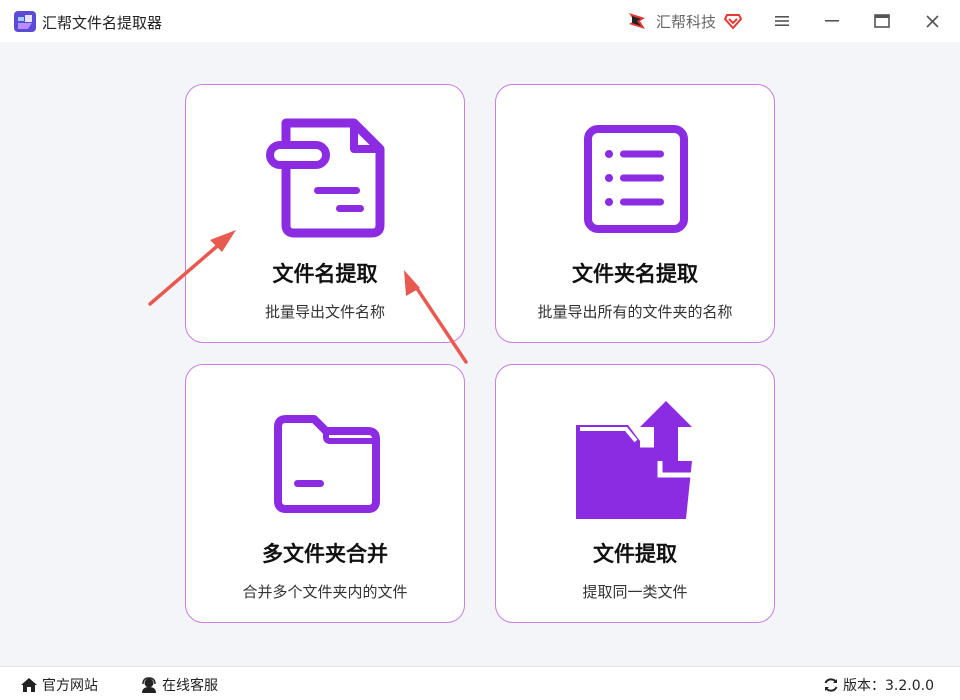 The width and height of the screenshot is (960, 700). I want to click on online-support-label: 在线客服, so click(190, 686).